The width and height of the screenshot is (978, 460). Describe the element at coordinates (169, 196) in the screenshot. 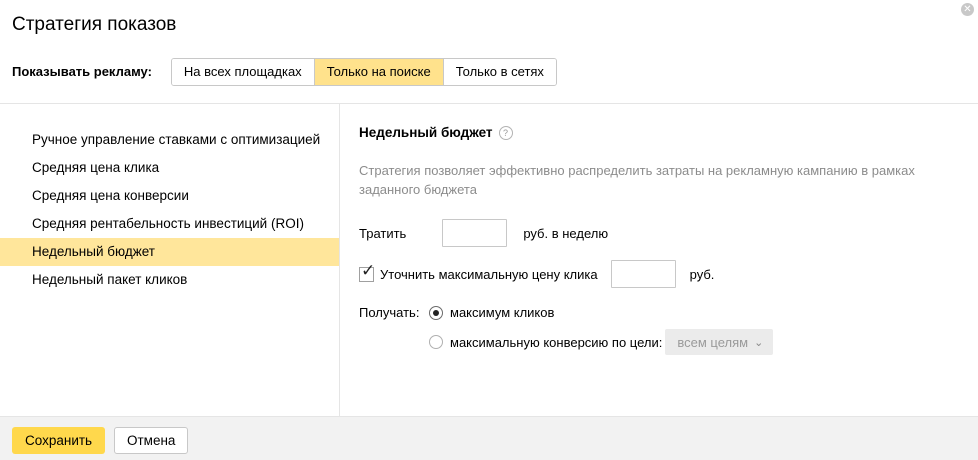

I see `strategy-item-avg-cpa: Средняя цена конверсии` at that location.